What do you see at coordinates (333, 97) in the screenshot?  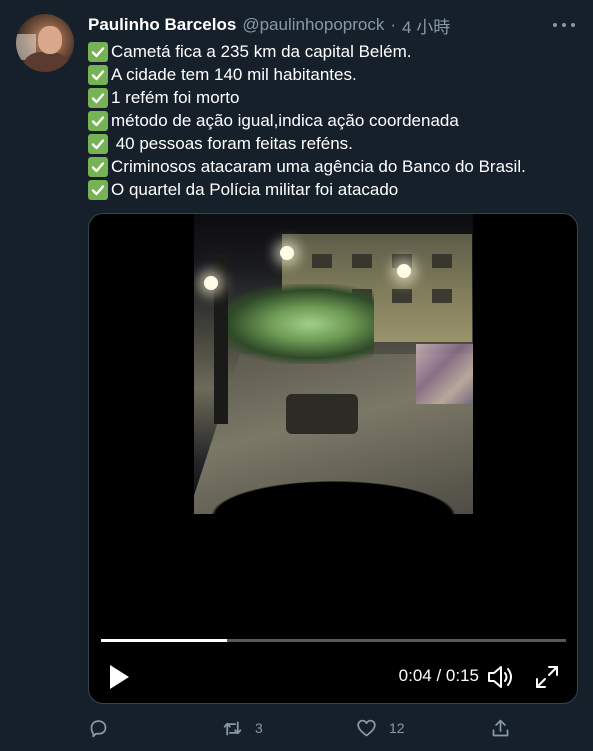 I see `tweet-text-line: 1 refém foi morto` at bounding box center [333, 97].